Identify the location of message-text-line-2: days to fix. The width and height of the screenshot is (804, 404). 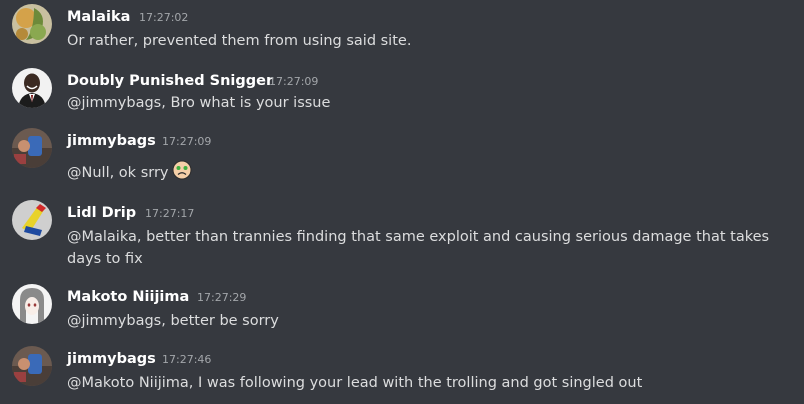
(105, 259).